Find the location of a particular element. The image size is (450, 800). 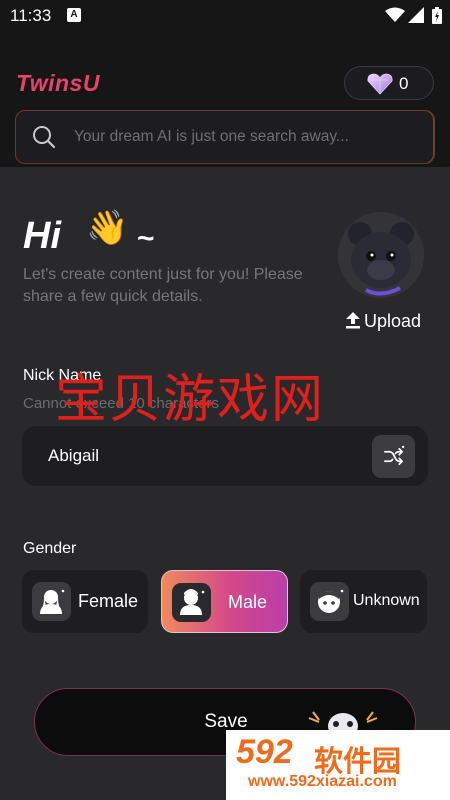

search-icon is located at coordinates (44, 139).